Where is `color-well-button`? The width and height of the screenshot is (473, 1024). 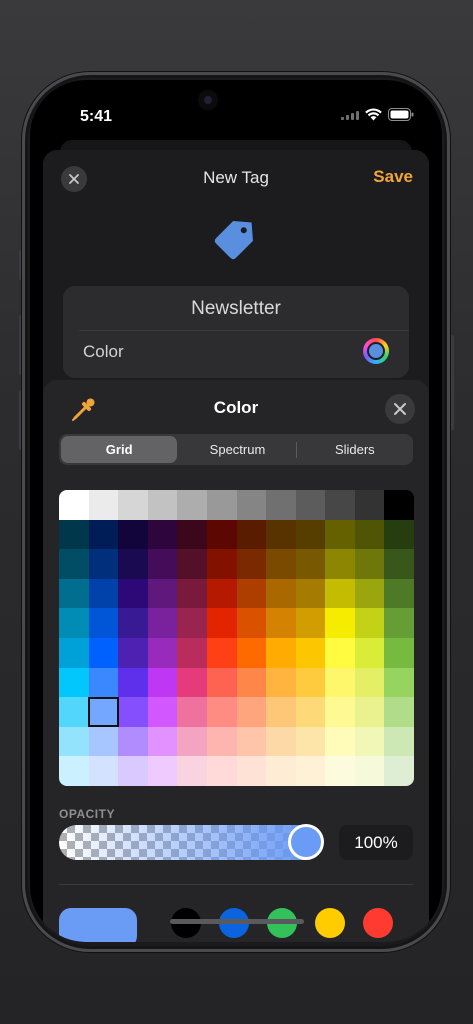 color-well-button is located at coordinates (376, 351).